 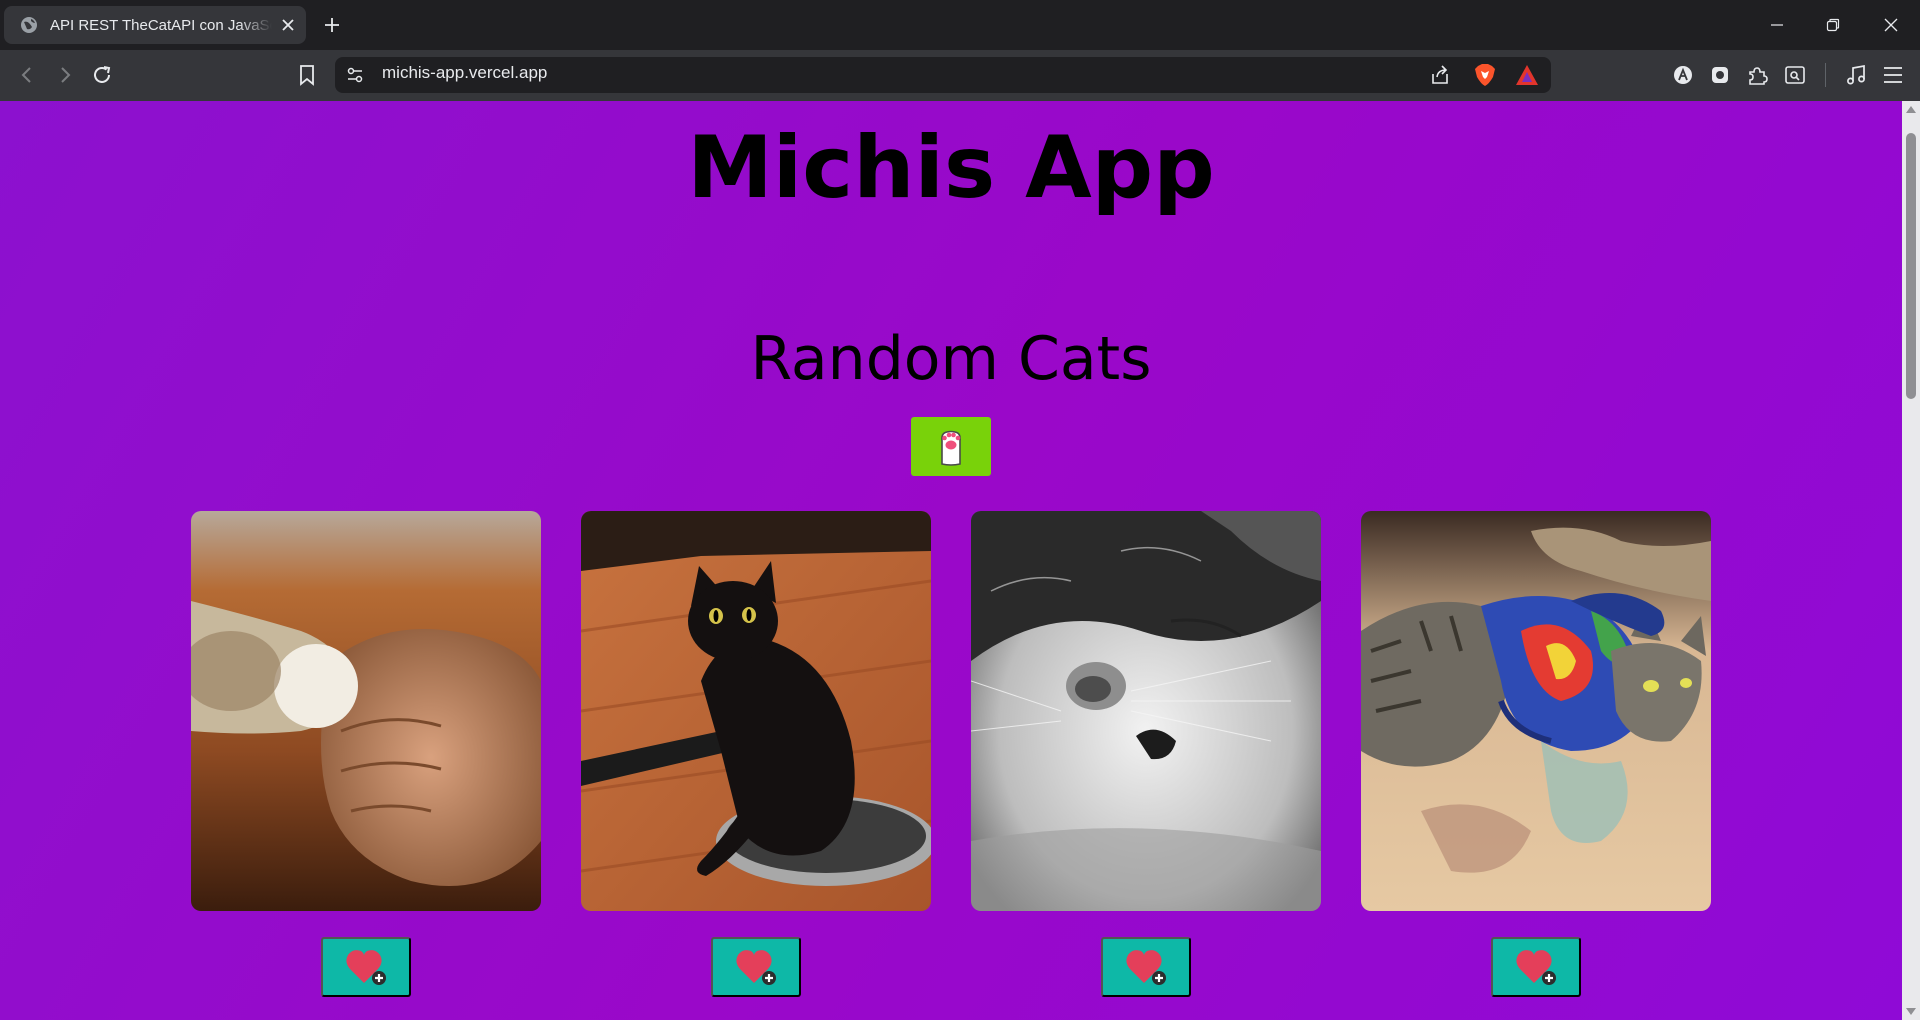 What do you see at coordinates (1911, 266) in the screenshot?
I see `scrollbar-thumb` at bounding box center [1911, 266].